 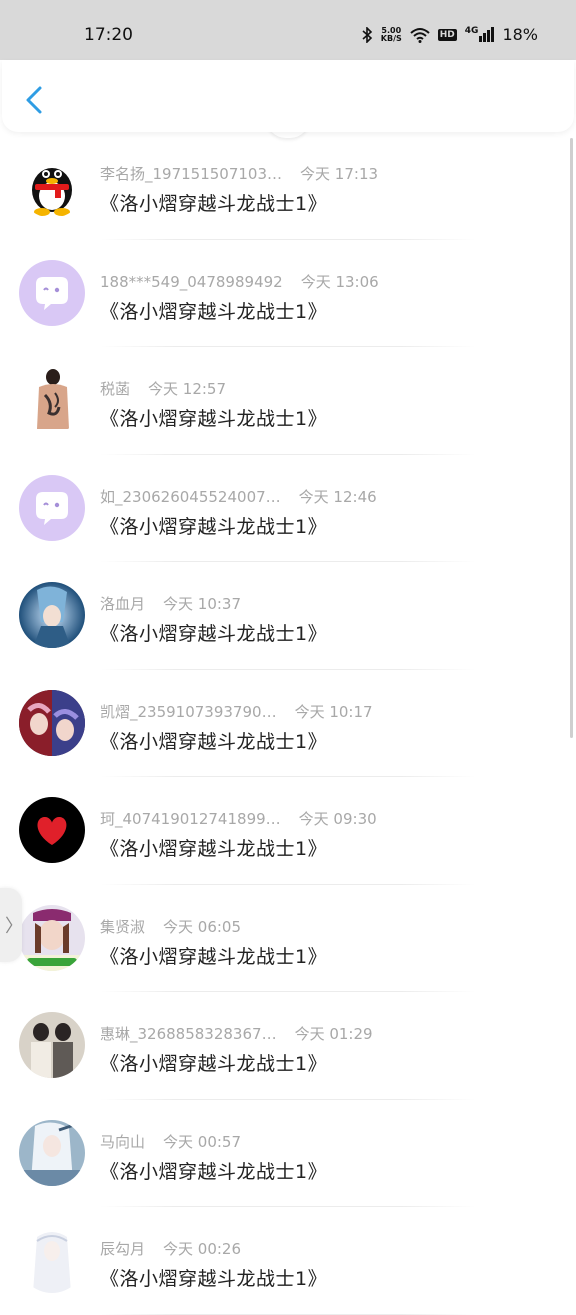 I want to click on side-handle-arrow: 〉, so click(x=14, y=926).